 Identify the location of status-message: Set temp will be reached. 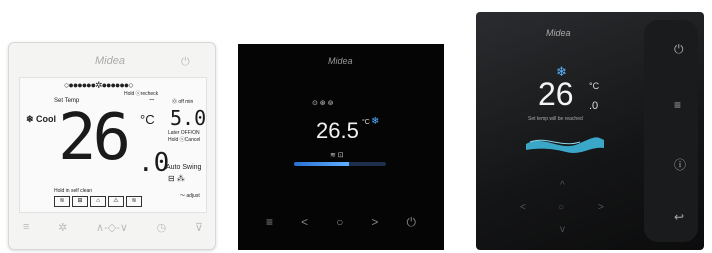
(555, 119).